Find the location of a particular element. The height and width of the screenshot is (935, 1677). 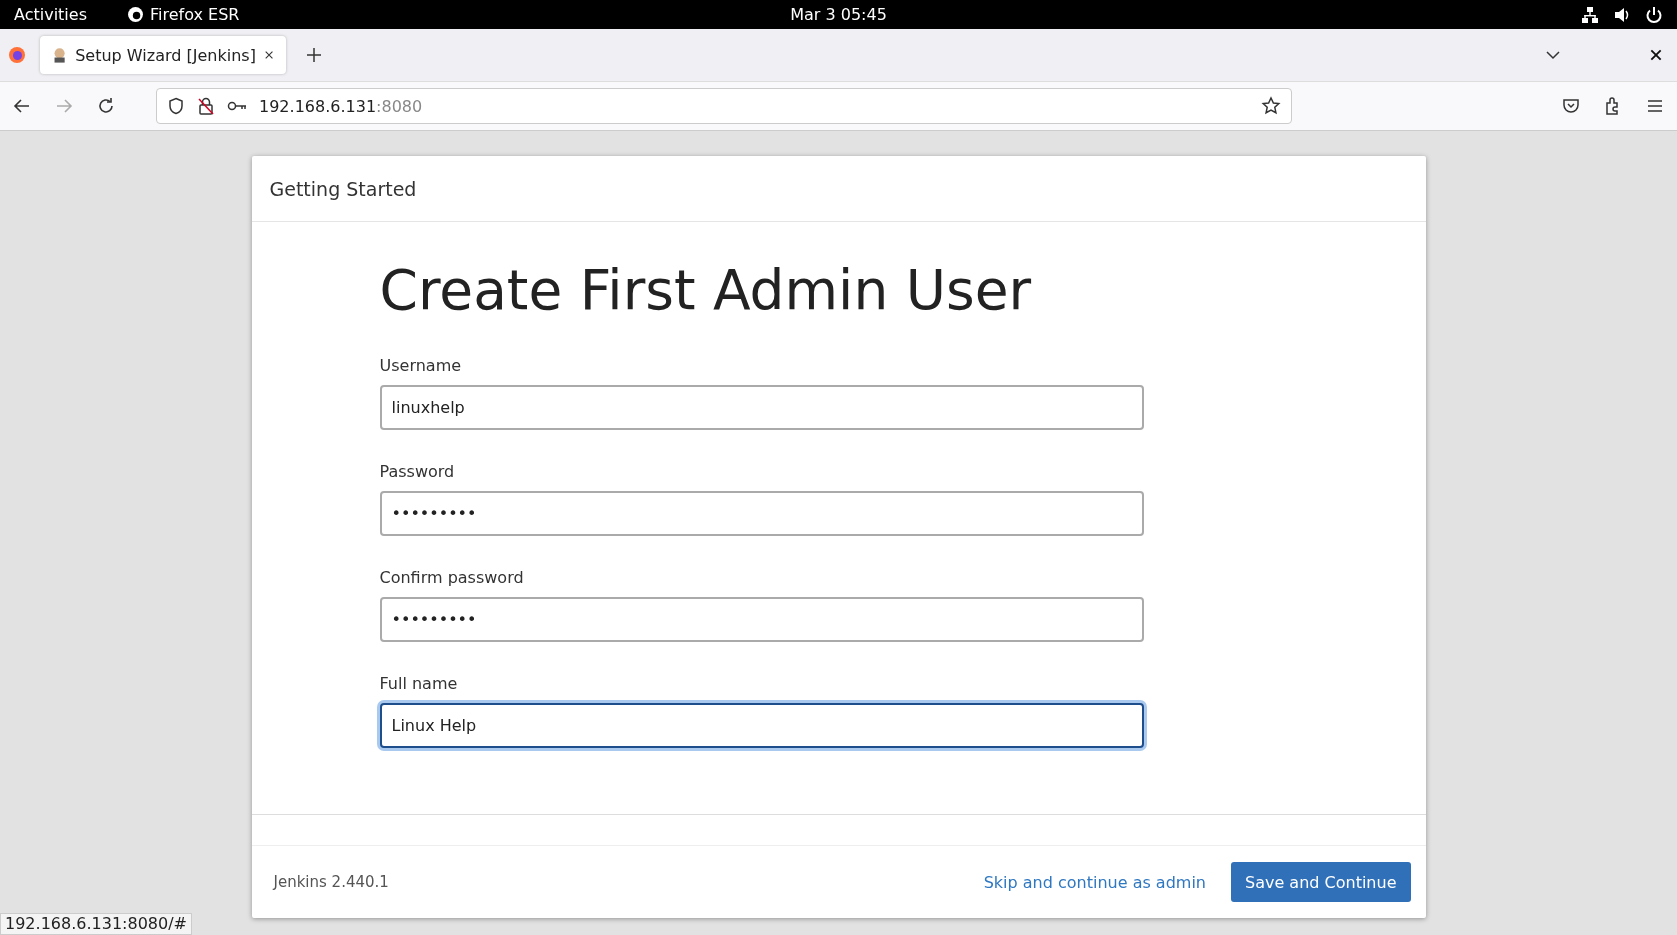

browser-tab: Setup Wizard [Jenkins] is located at coordinates (163, 55).